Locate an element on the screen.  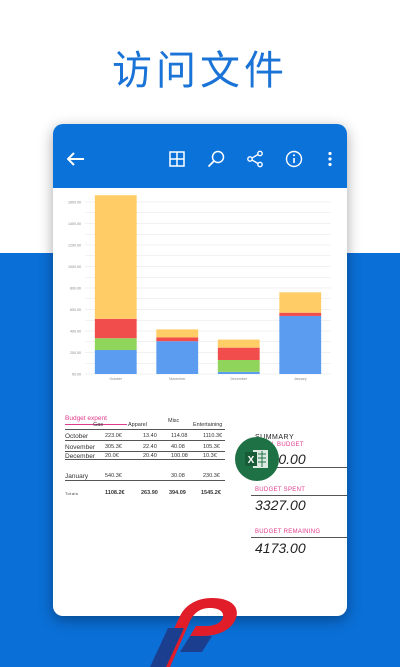
budget-remaining-label: BUDGET REMAINING is located at coordinates (288, 532).